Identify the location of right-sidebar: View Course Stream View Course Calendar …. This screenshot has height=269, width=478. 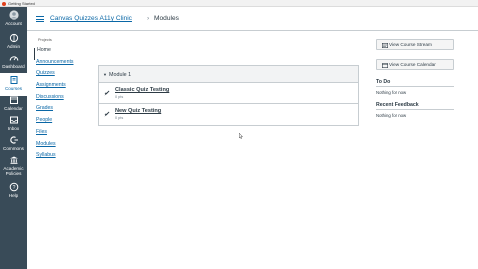
(415, 82).